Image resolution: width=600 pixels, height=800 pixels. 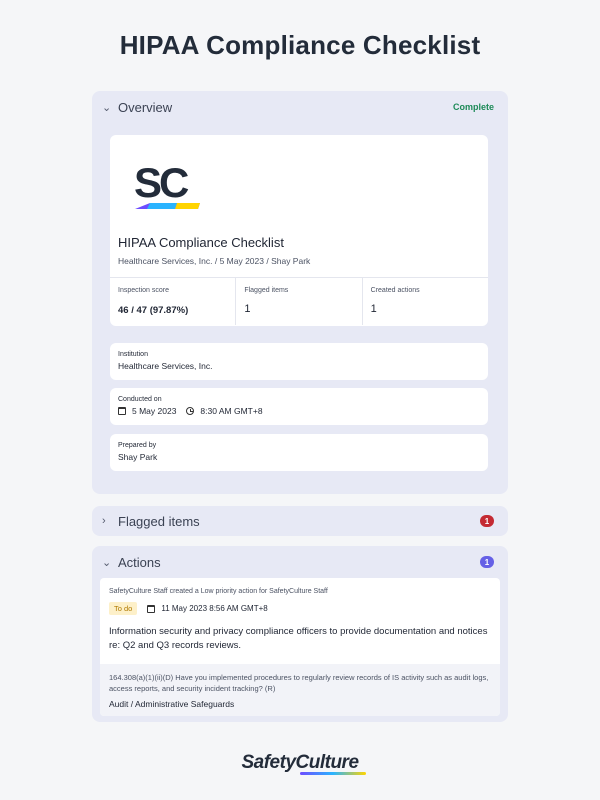 What do you see at coordinates (190, 411) in the screenshot?
I see `clock-icon` at bounding box center [190, 411].